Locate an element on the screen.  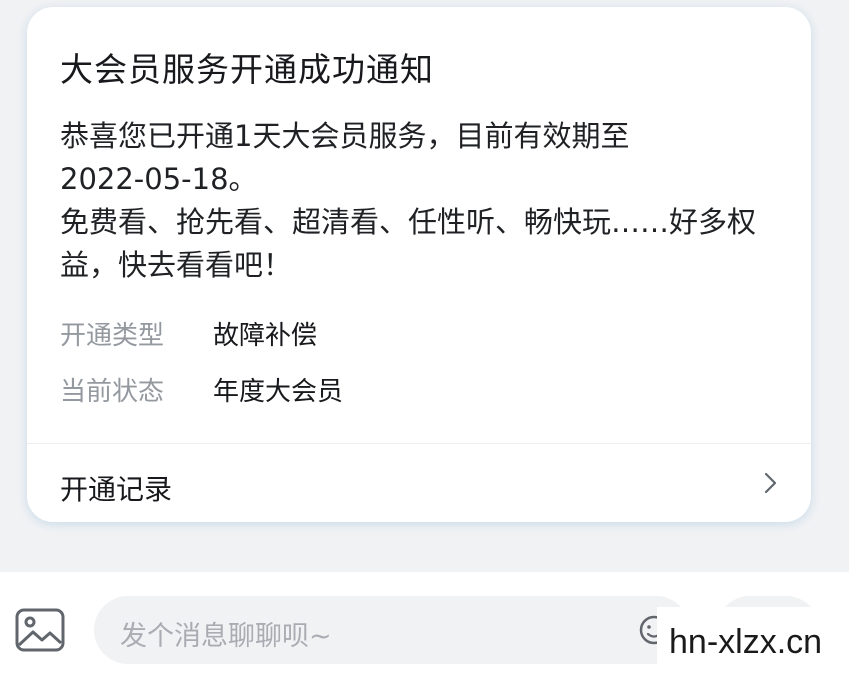
message-line: 2022-05-18。 is located at coordinates (159, 179).